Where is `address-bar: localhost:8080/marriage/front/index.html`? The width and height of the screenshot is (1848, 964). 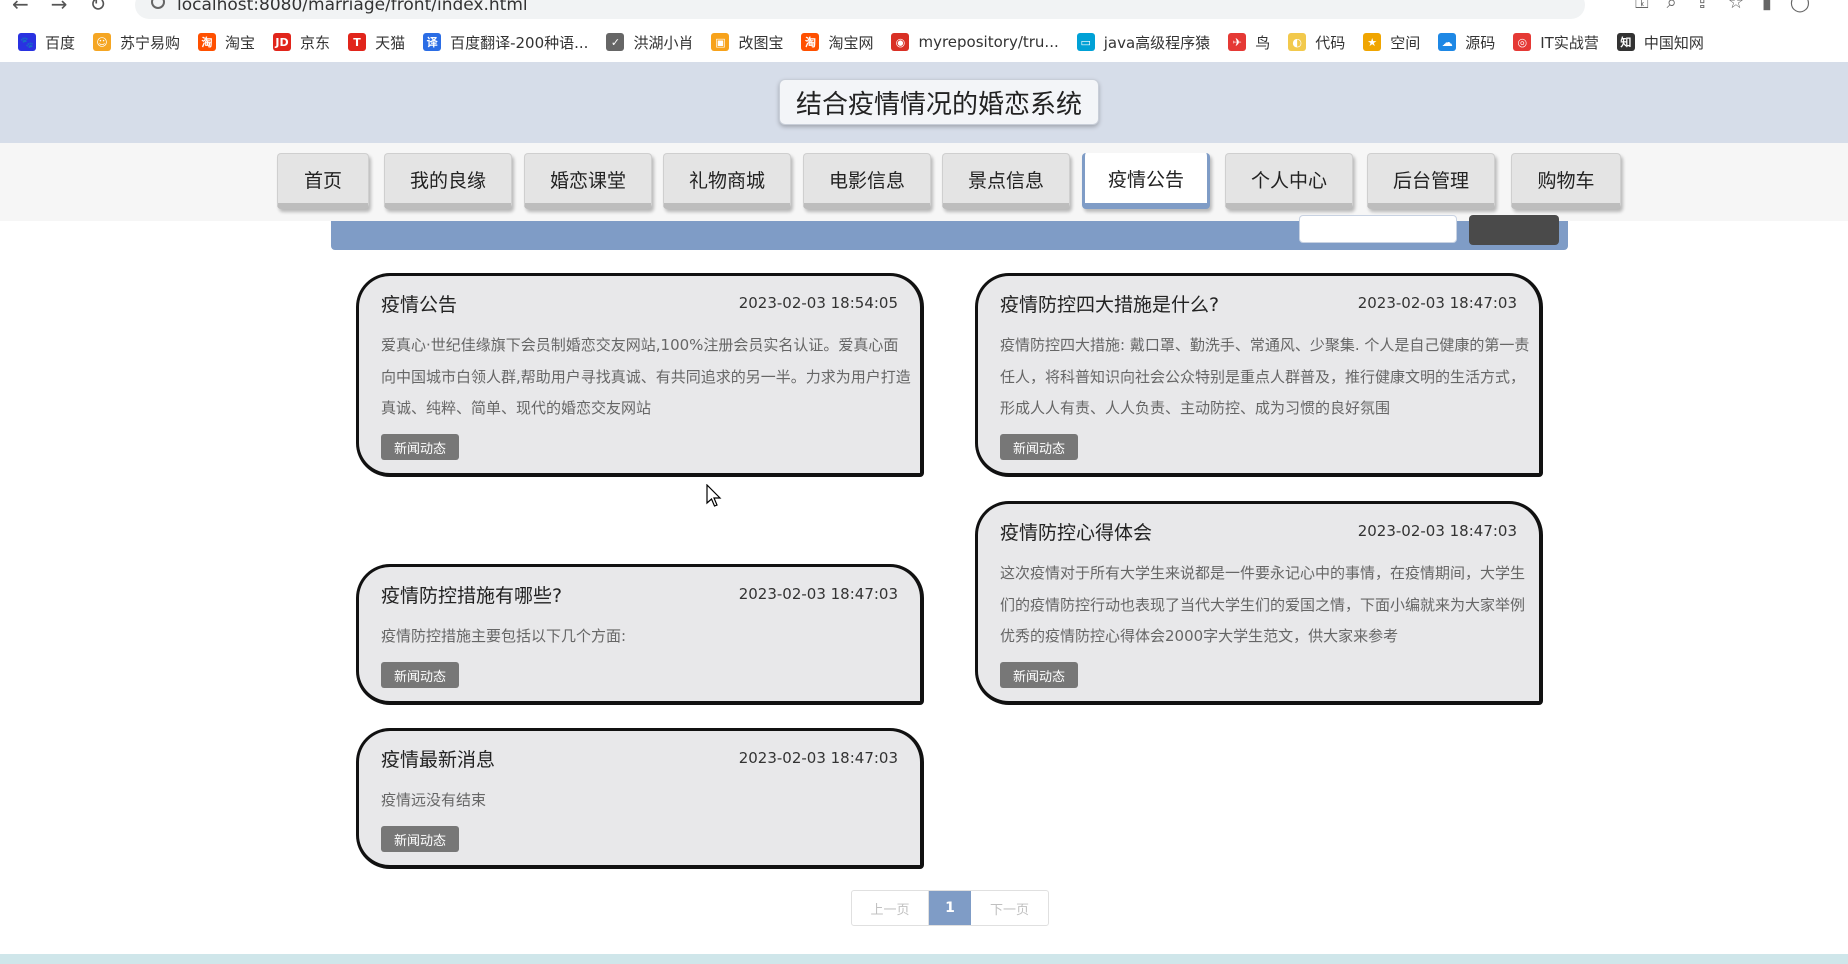 address-bar: localhost:8080/marriage/front/index.html is located at coordinates (860, 9).